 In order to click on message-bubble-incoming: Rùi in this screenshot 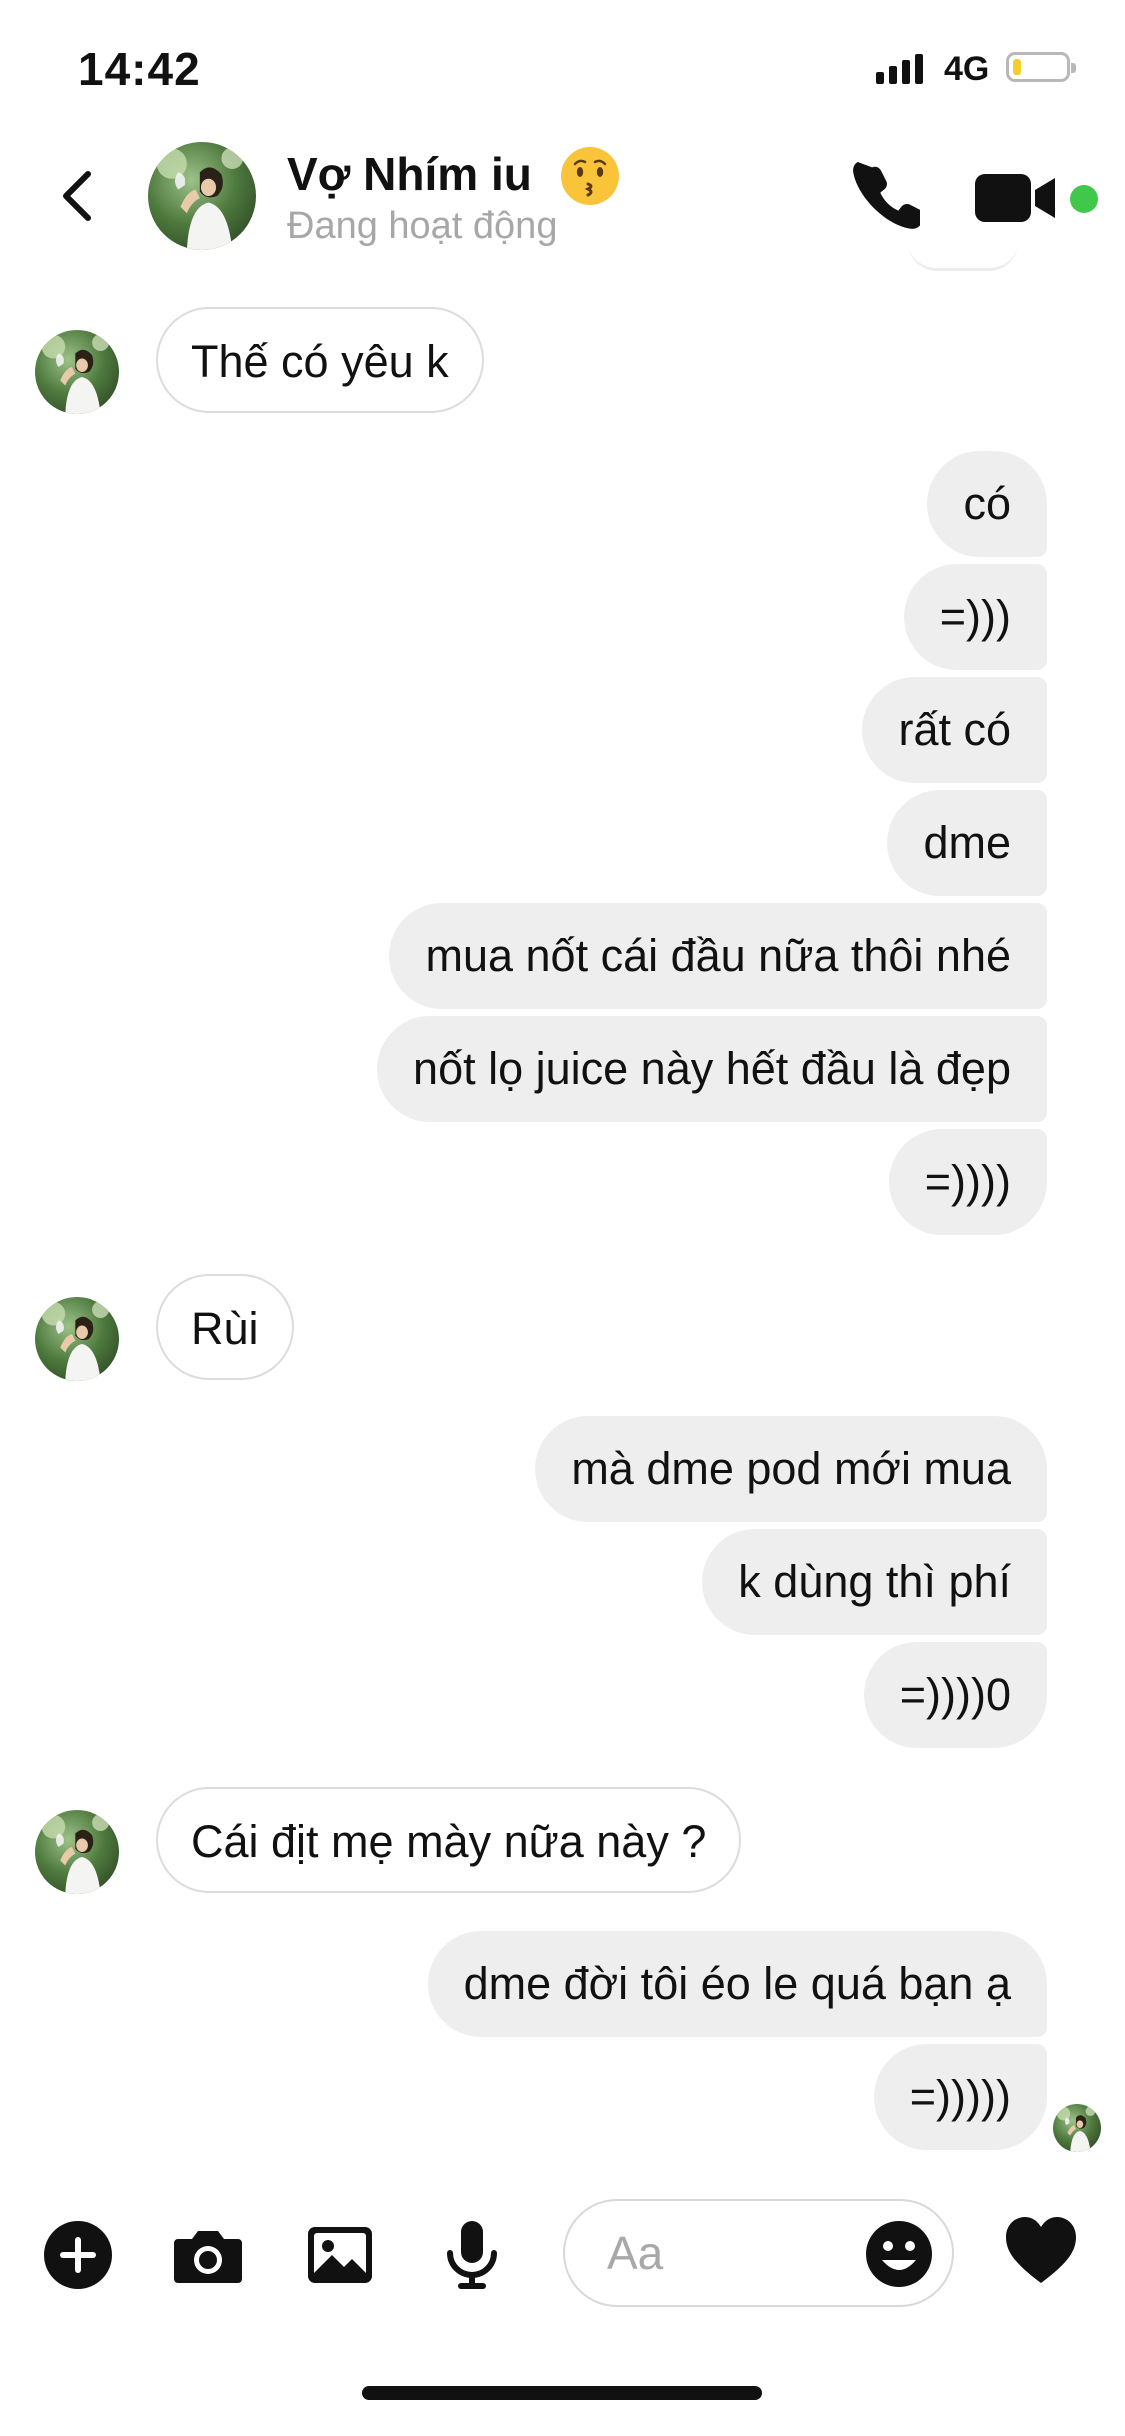, I will do `click(225, 1327)`.